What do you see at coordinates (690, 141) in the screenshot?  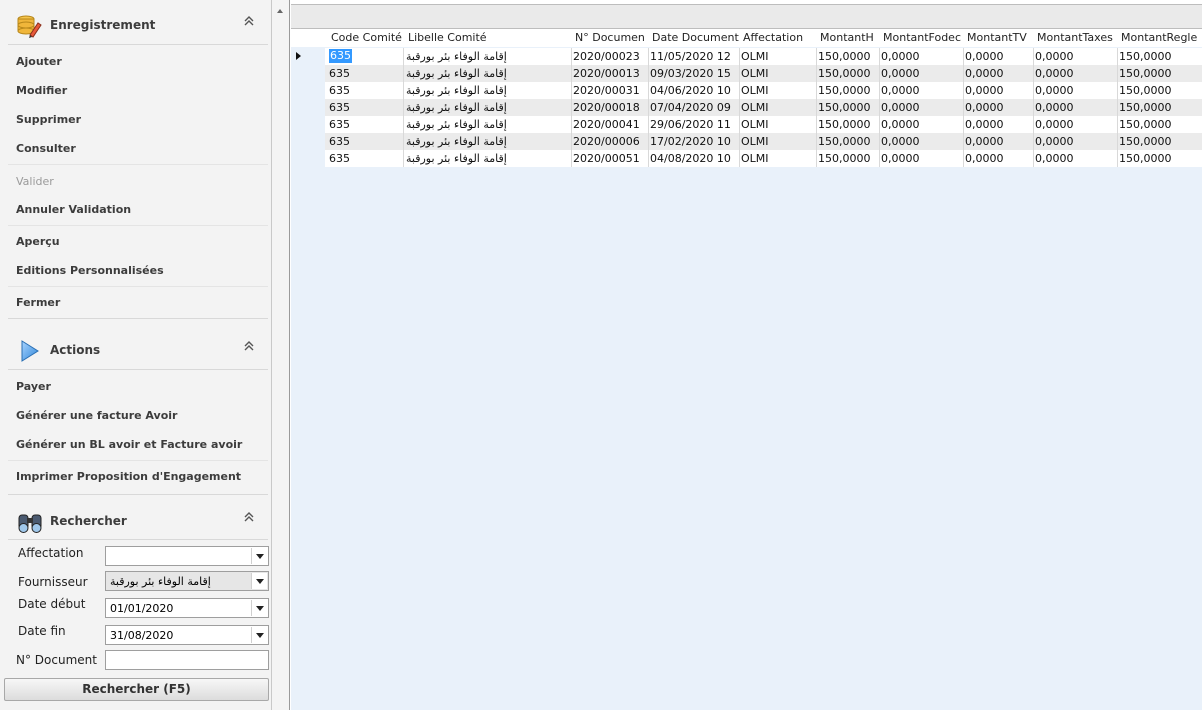 I see `cell-date-document: 17/02/2020 10` at bounding box center [690, 141].